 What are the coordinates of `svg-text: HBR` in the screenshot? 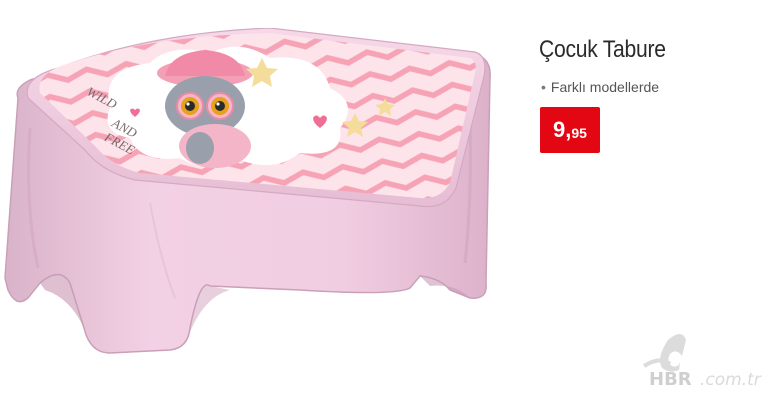 It's located at (670, 379).